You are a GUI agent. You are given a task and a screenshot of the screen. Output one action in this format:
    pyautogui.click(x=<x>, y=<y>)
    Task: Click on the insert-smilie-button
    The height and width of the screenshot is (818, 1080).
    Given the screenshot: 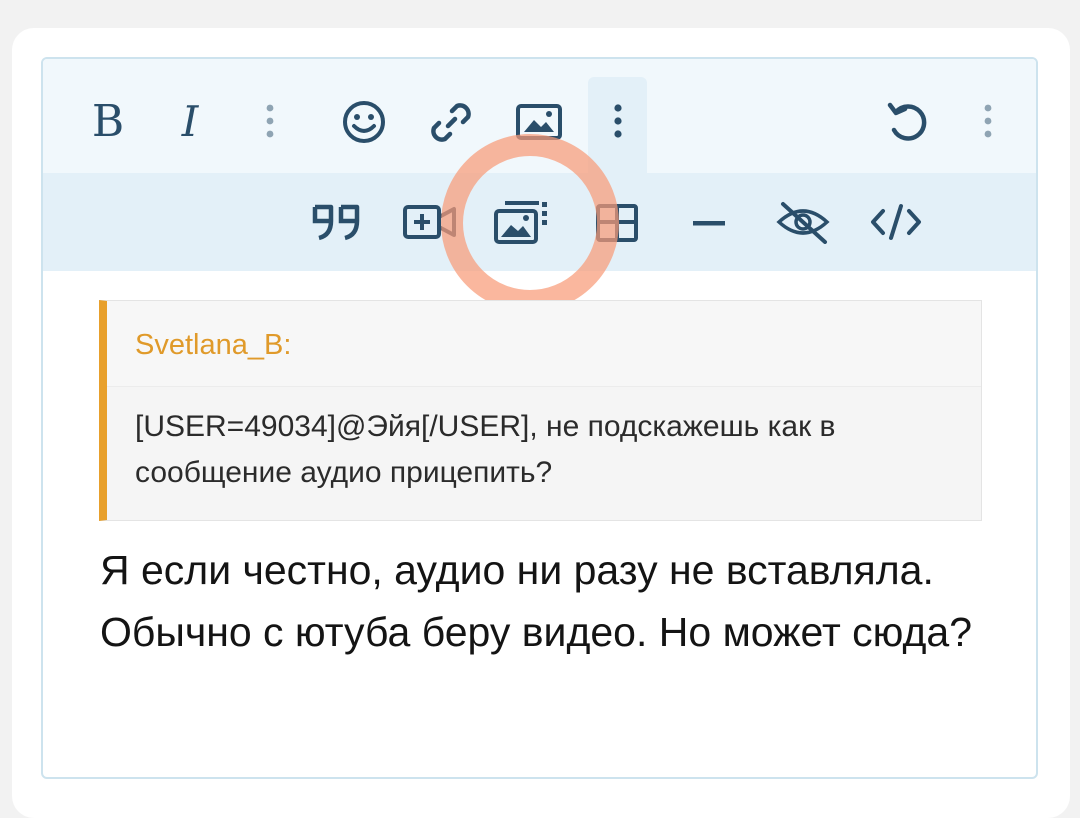 What is the action you would take?
    pyautogui.click(x=364, y=122)
    